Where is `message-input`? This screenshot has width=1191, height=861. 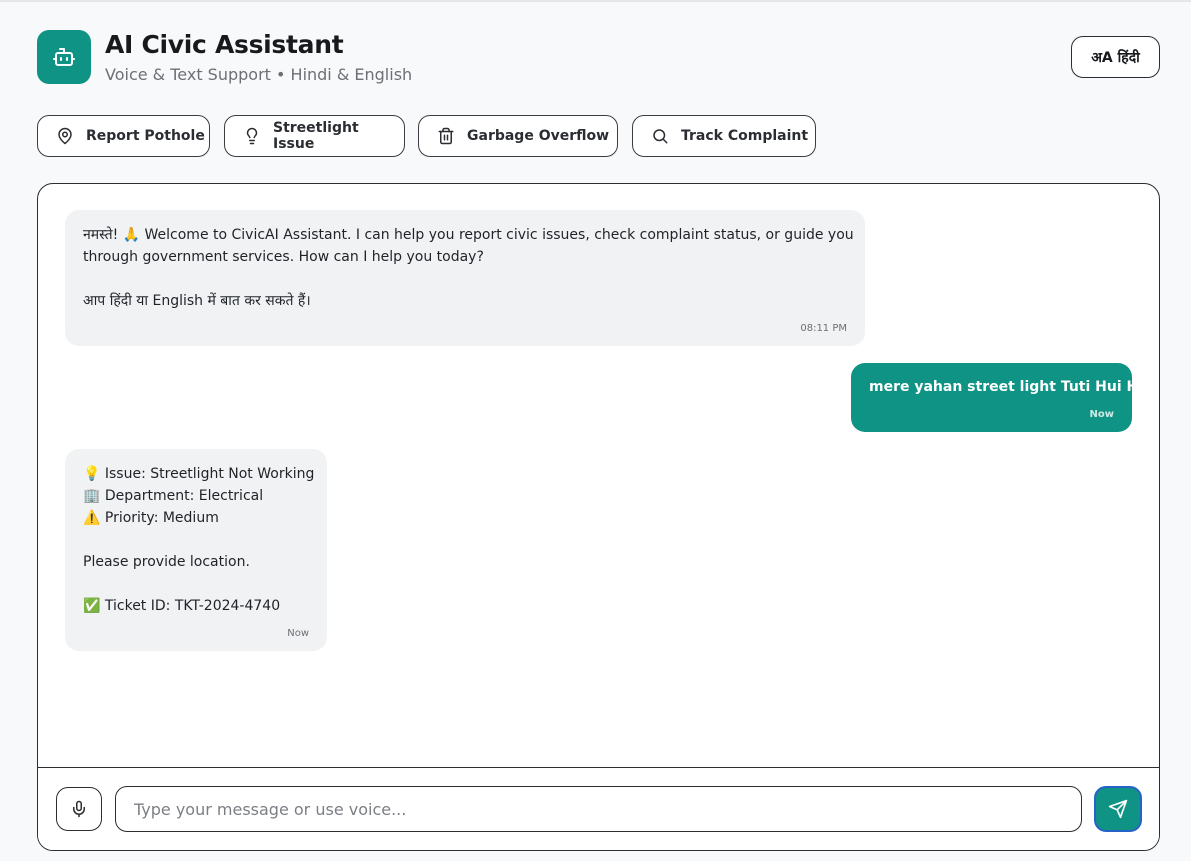 message-input is located at coordinates (598, 809).